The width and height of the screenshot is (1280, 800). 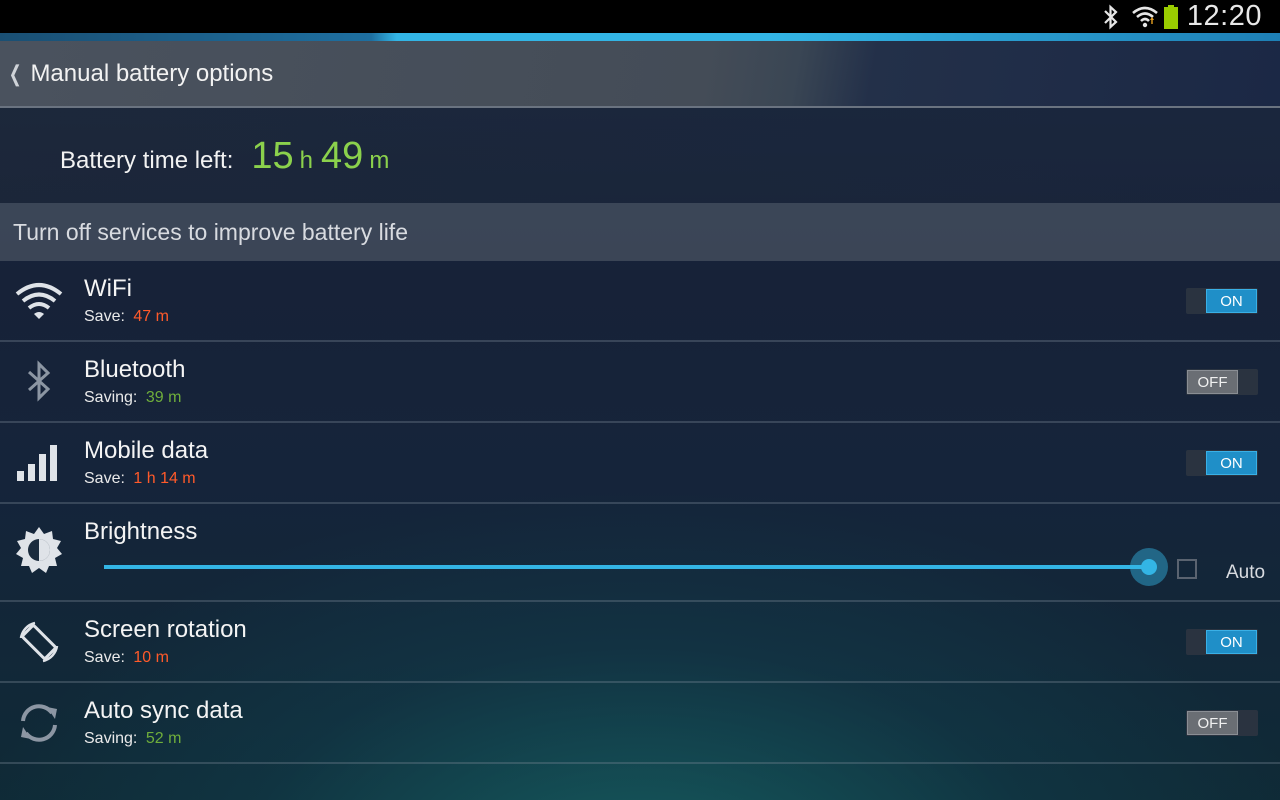 I want to click on screen-rotation-icon, so click(x=39, y=642).